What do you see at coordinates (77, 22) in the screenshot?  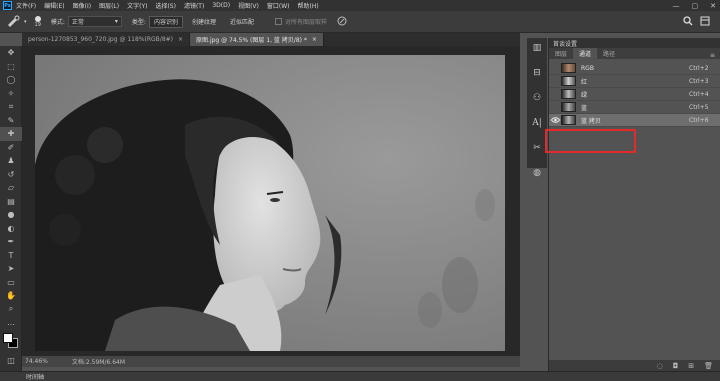 I see `mode-value: 正常` at bounding box center [77, 22].